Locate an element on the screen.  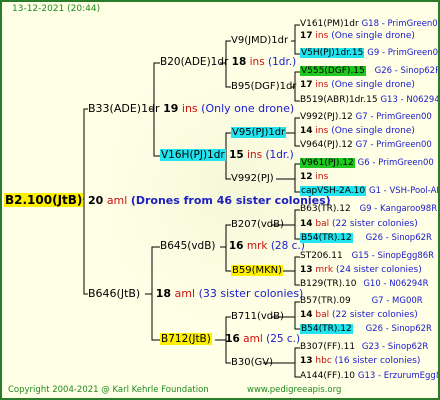
gen2-queen-2-suffix: ins is located at coordinates (255, 155).